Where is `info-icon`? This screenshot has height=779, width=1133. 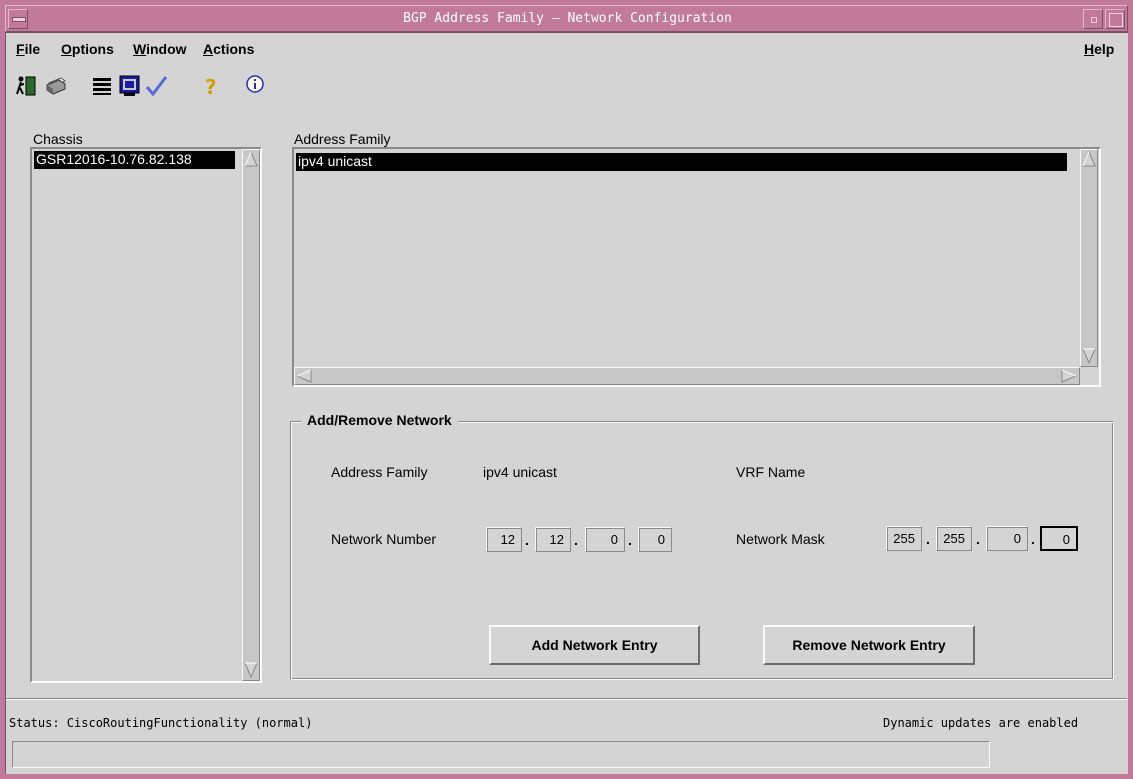
info-icon is located at coordinates (255, 86).